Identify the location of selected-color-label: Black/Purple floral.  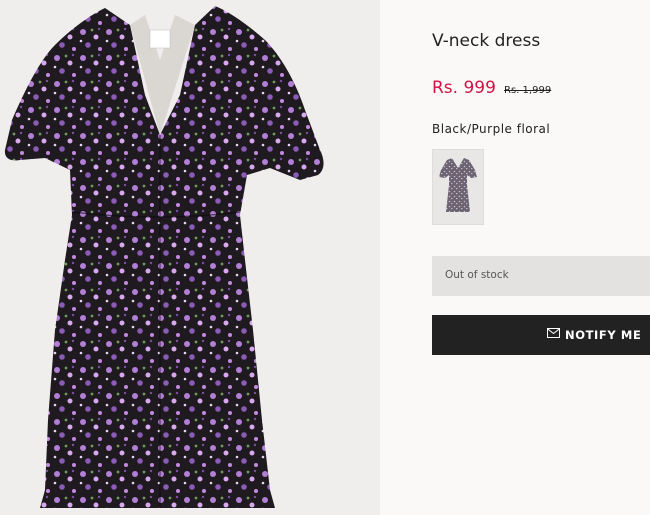
(491, 129).